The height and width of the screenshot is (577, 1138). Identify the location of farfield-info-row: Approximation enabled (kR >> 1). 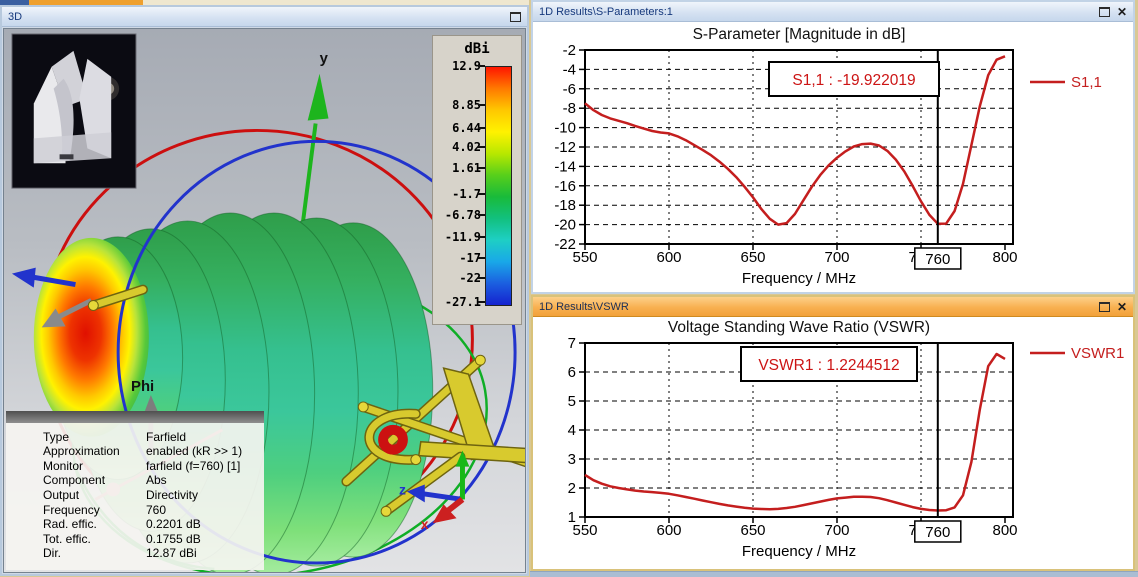
(135, 451).